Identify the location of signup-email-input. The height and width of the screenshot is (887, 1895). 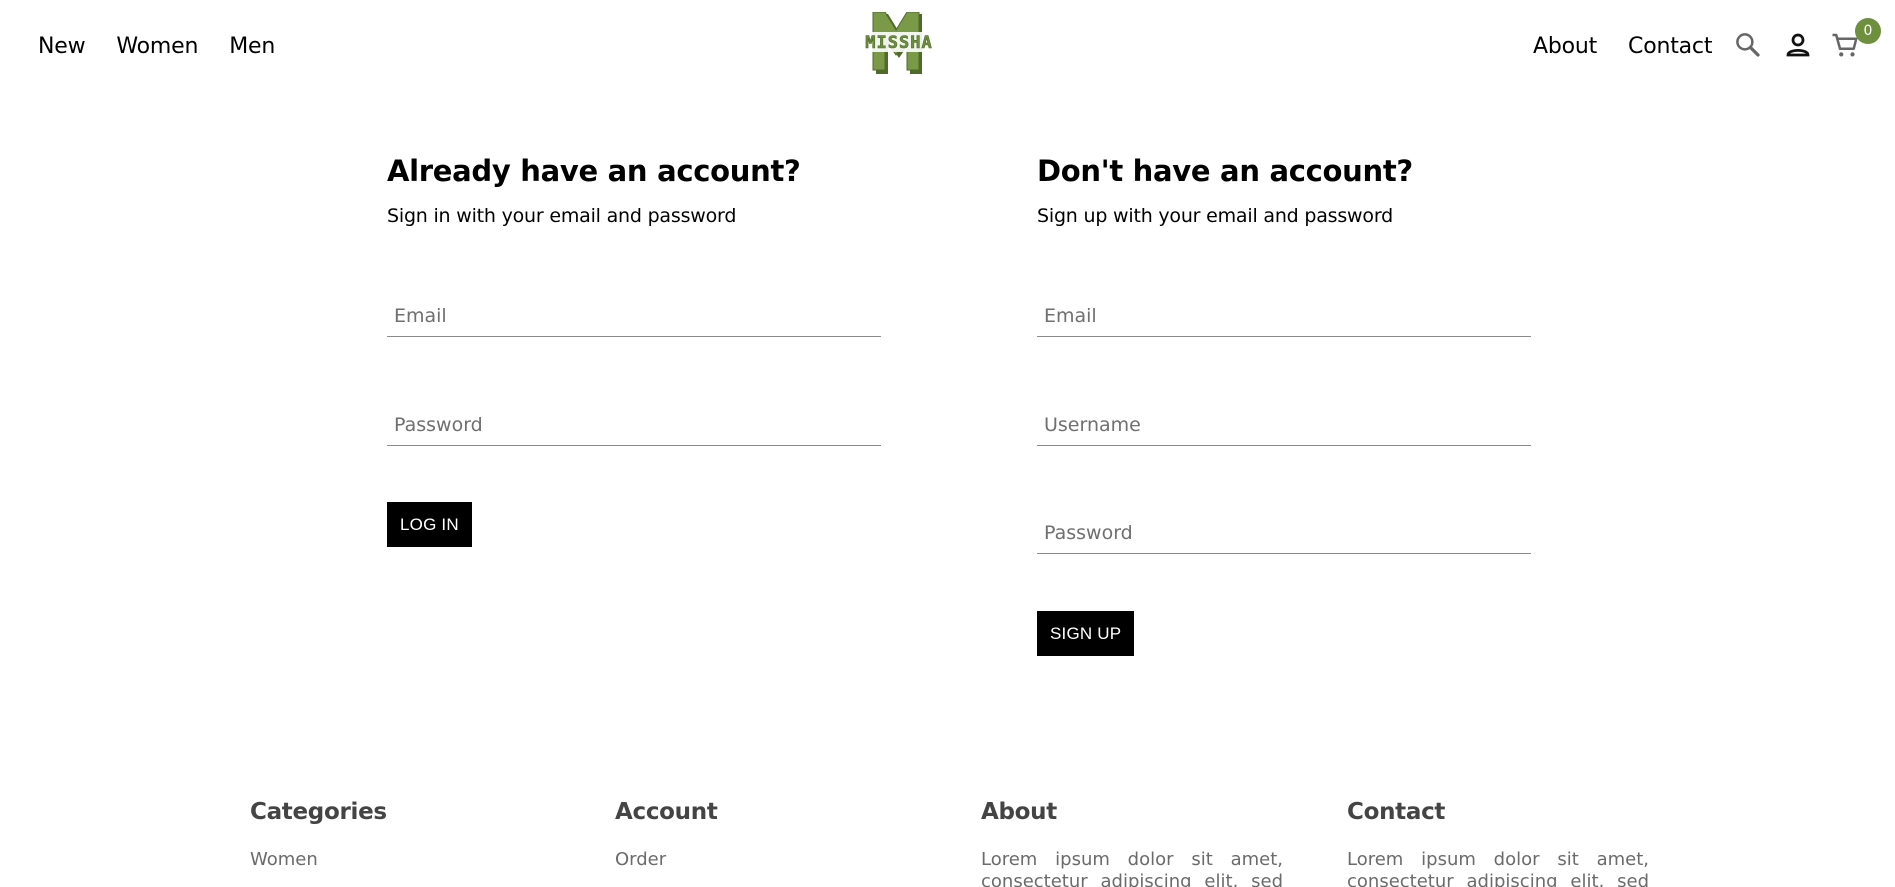
(1284, 316).